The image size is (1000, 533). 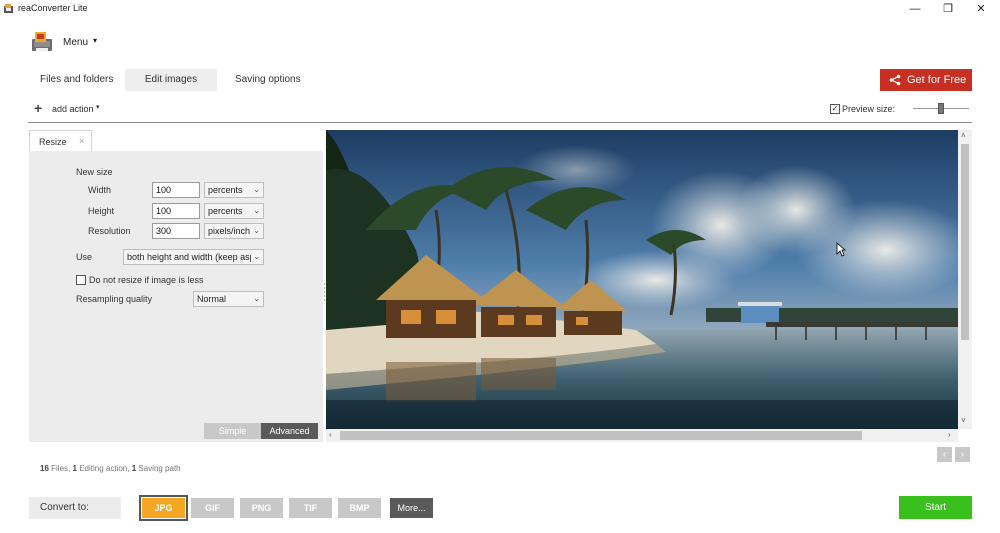 I want to click on minimize-button: —, so click(x=915, y=9).